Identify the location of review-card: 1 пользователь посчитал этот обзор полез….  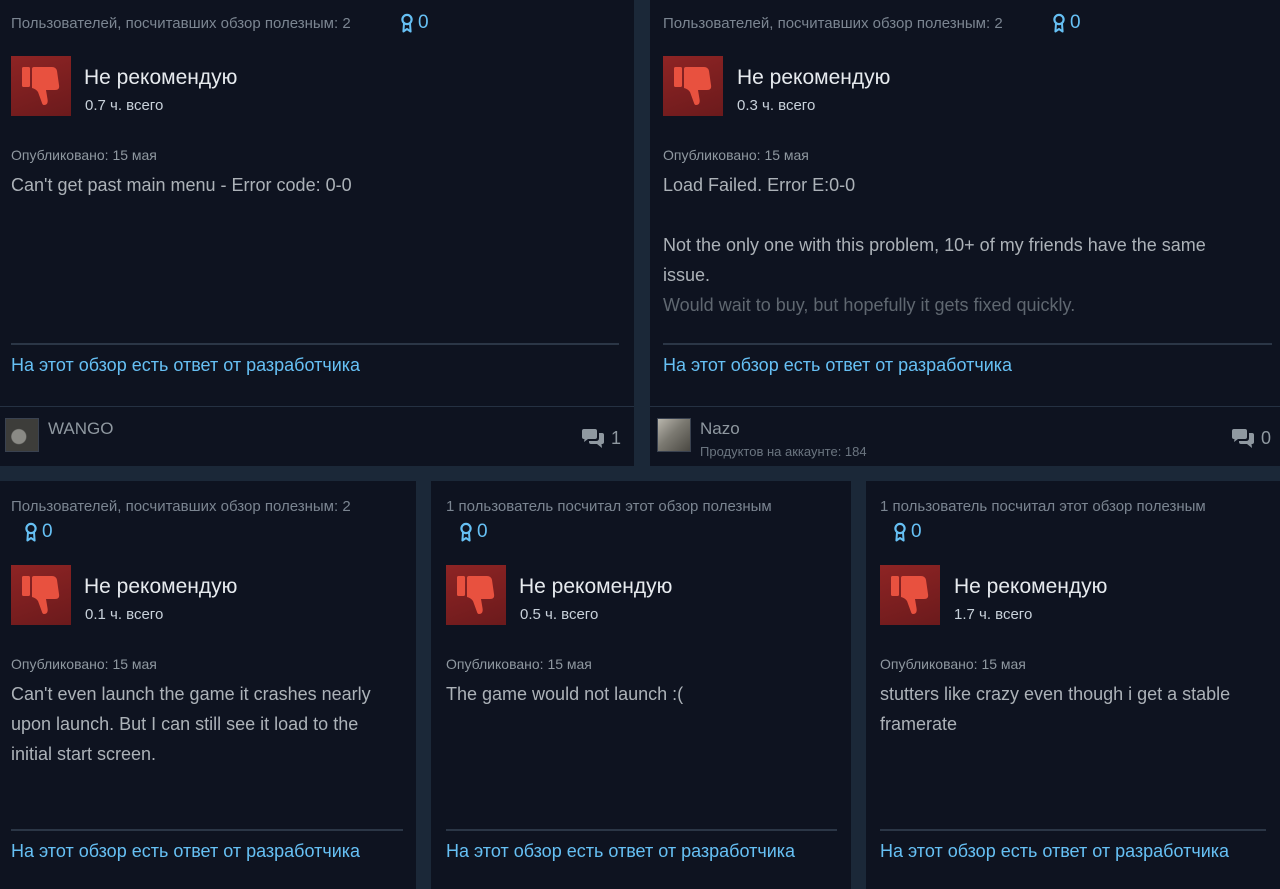
(1073, 685).